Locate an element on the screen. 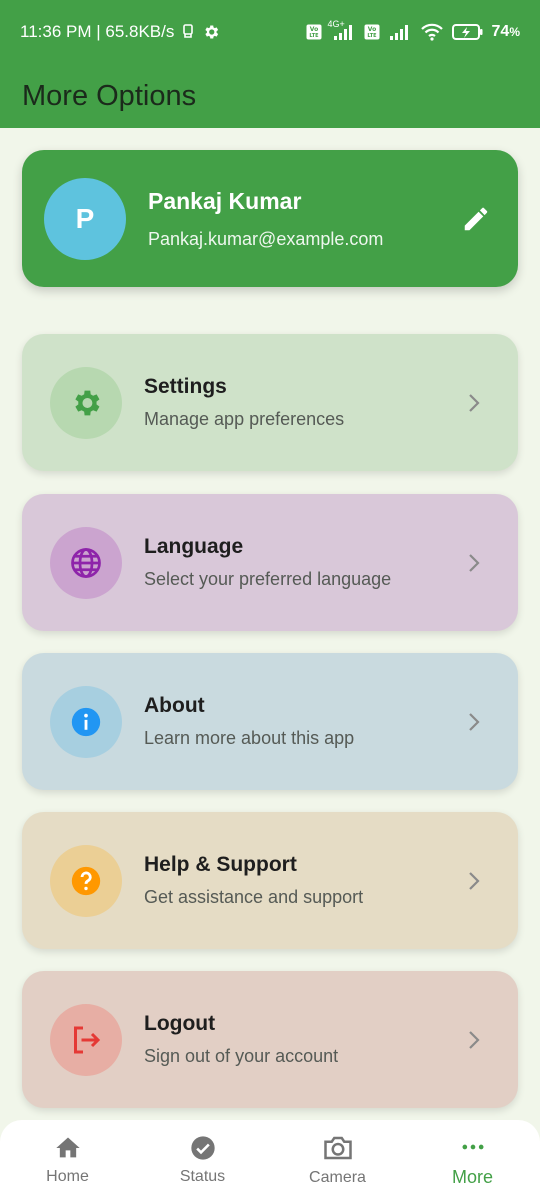 The image size is (540, 1200). nav-status: Status is located at coordinates (202, 1160).